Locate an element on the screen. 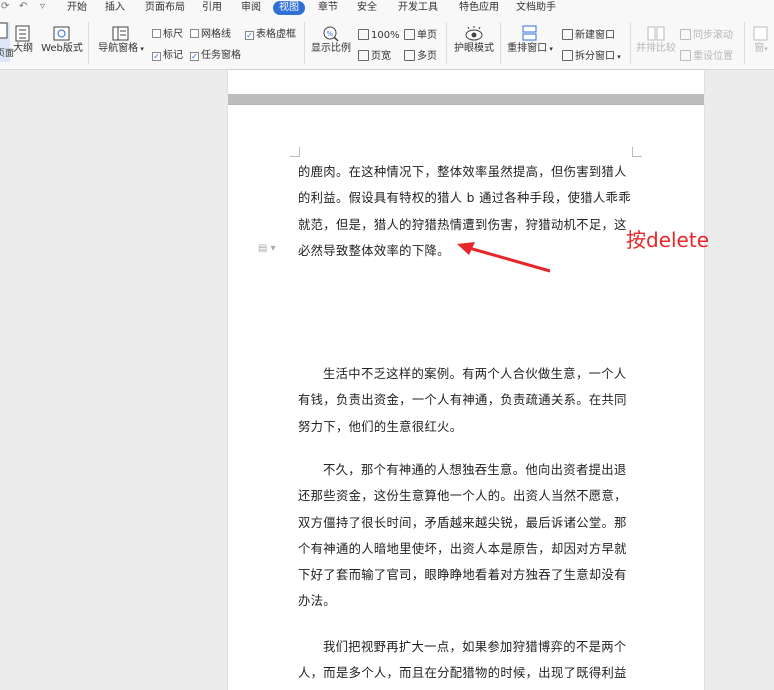 The height and width of the screenshot is (690, 774). zoom-button: % 显示比例 is located at coordinates (331, 40).